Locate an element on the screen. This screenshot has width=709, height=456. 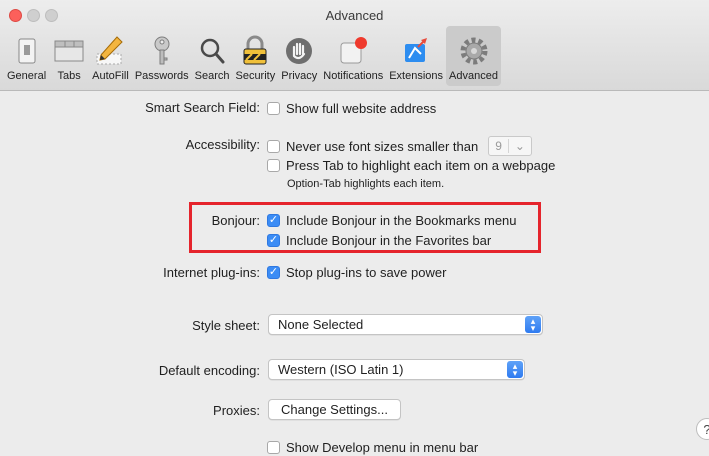
min-font-size-value: 9 is located at coordinates (498, 146).